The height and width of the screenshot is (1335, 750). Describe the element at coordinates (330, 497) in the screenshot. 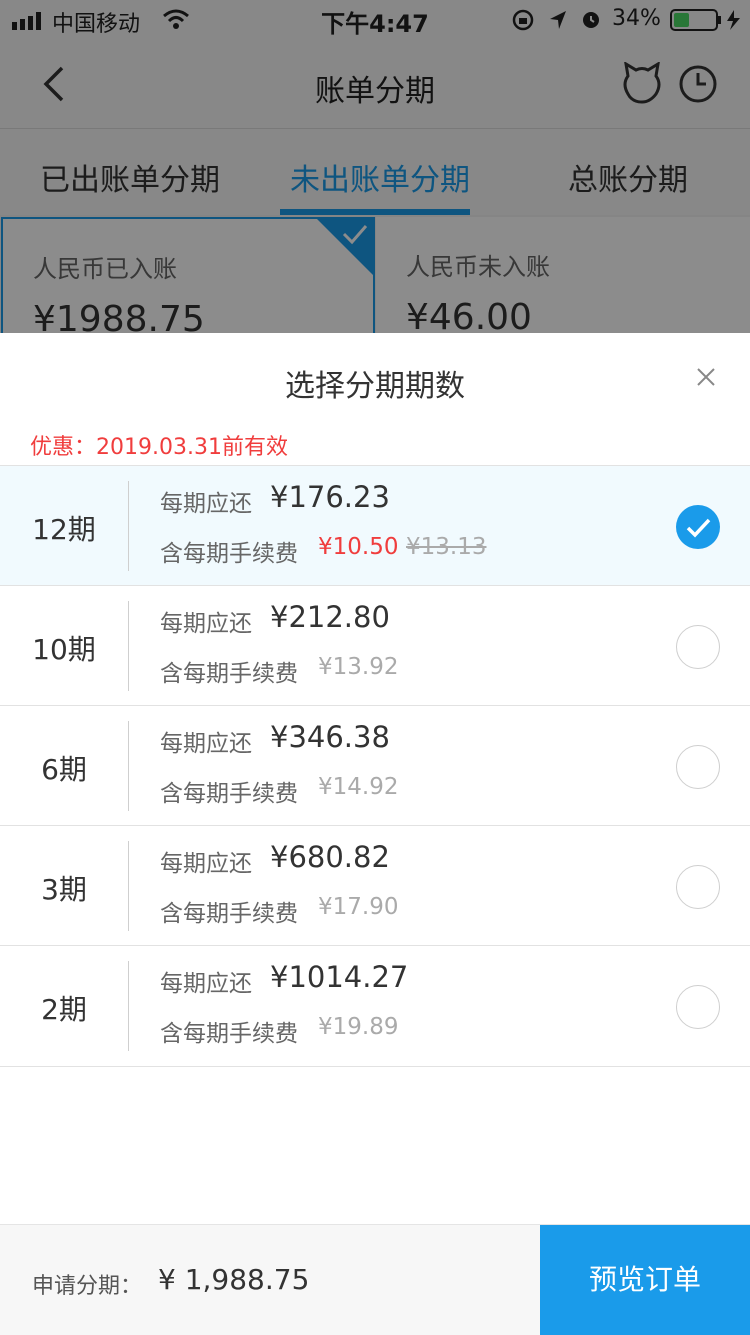

I see `per-payment-amount: ¥176.23` at that location.